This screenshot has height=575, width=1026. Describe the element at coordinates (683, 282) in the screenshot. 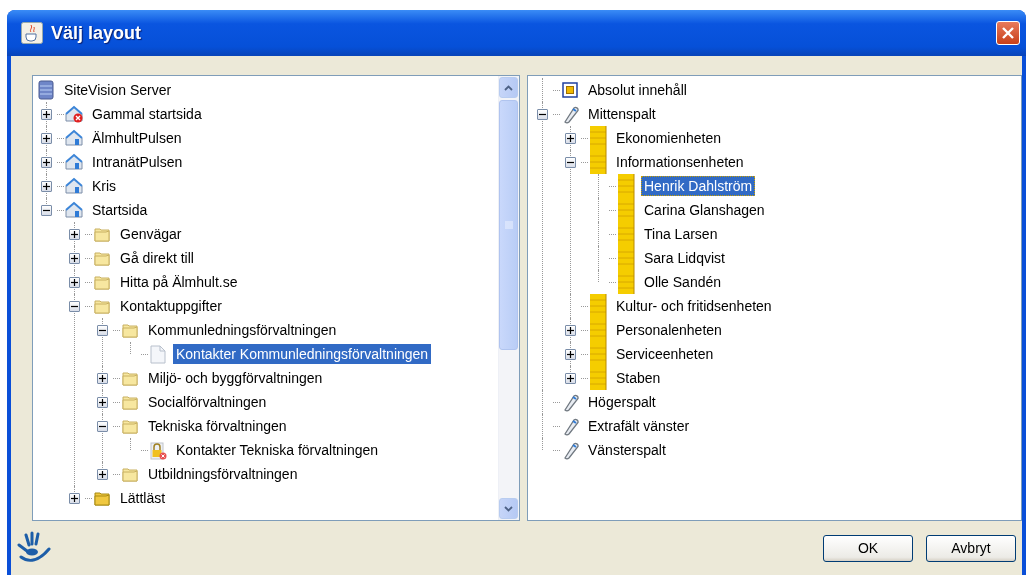

I see `tree-item: Olle Sandén` at that location.